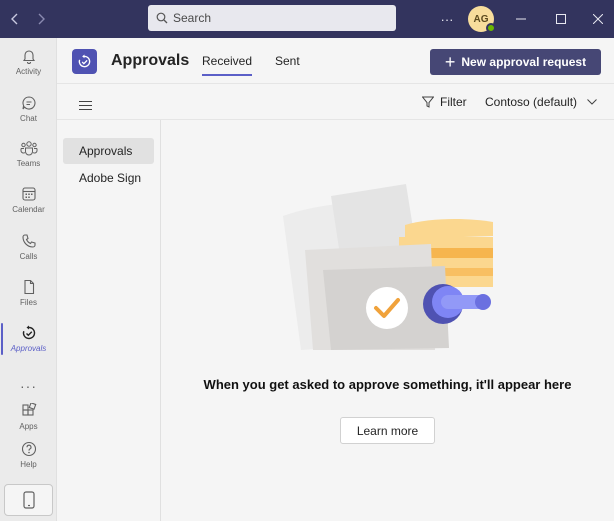  I want to click on rail-label-chat: Chat, so click(28, 118).